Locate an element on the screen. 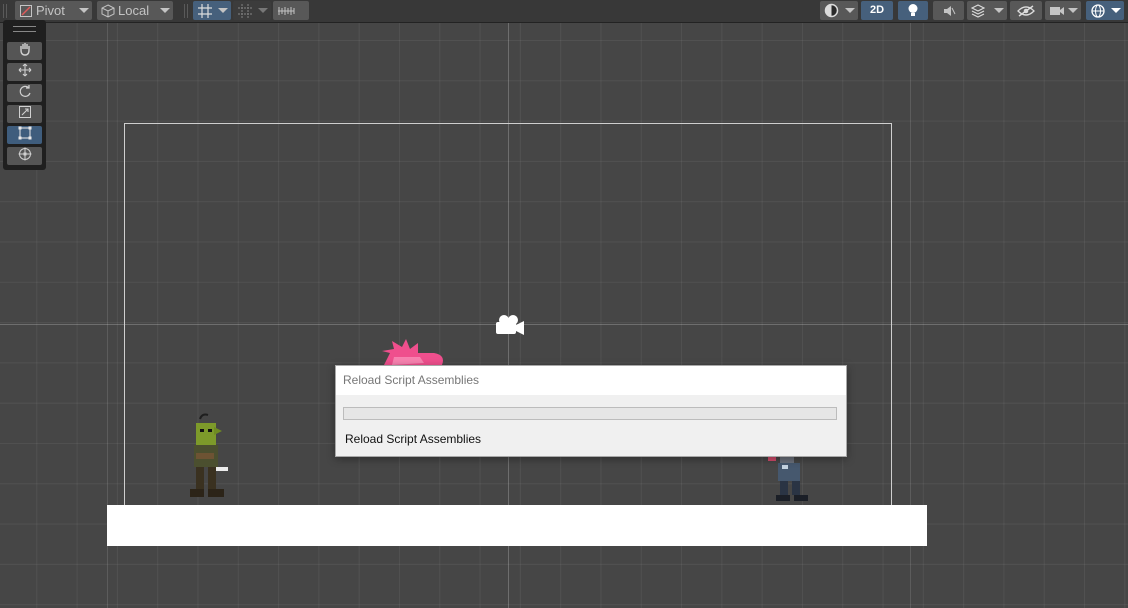  lighting-icon is located at coordinates (913, 10).